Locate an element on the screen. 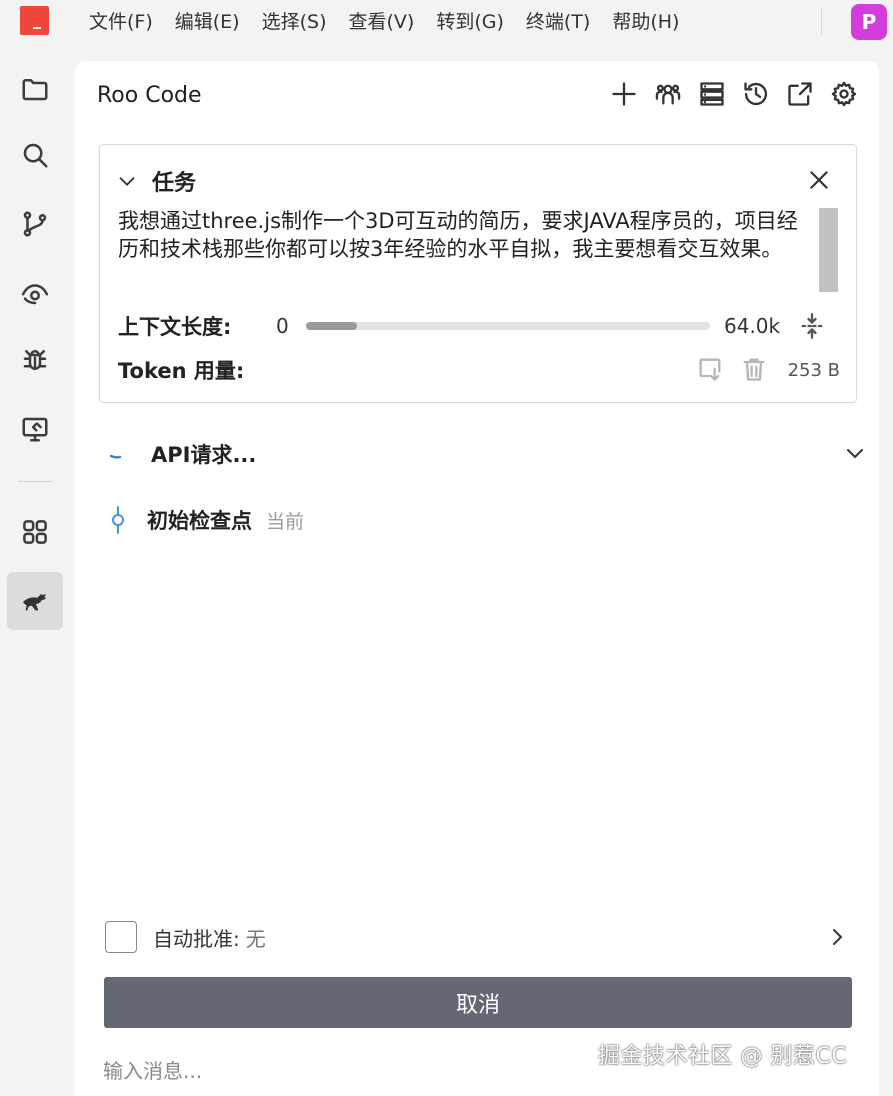  checkpoint-current-badge: 当前 is located at coordinates (285, 521).